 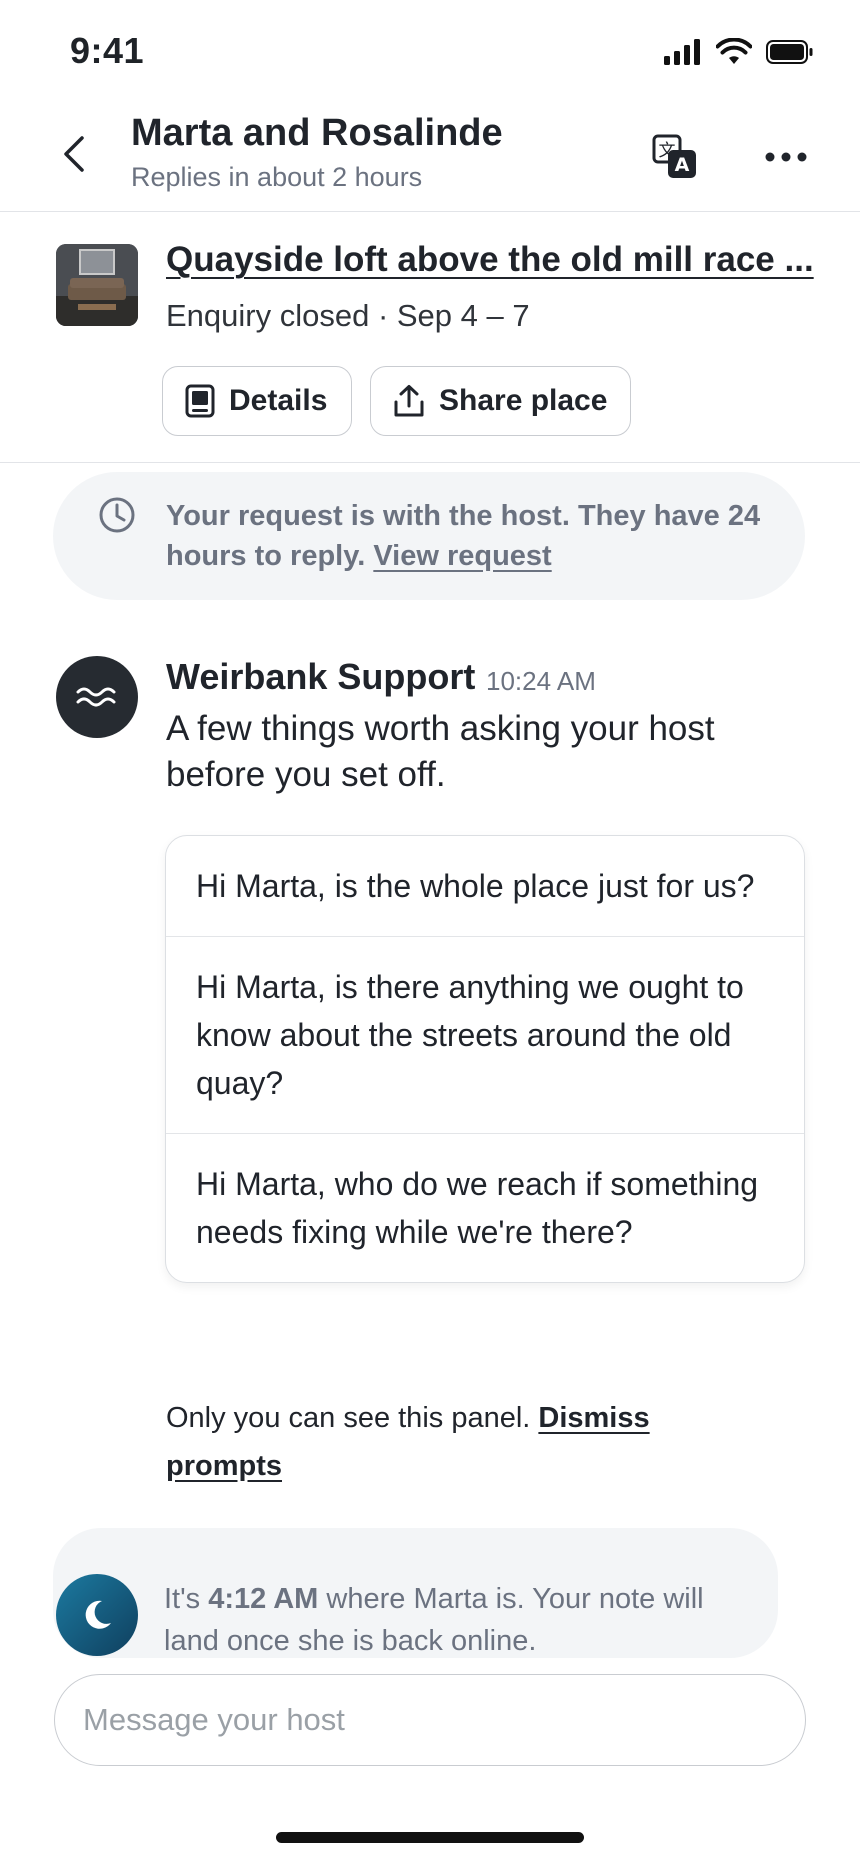 I want to click on response-time-subtitle: Replies in about 2 hours, so click(x=277, y=177).